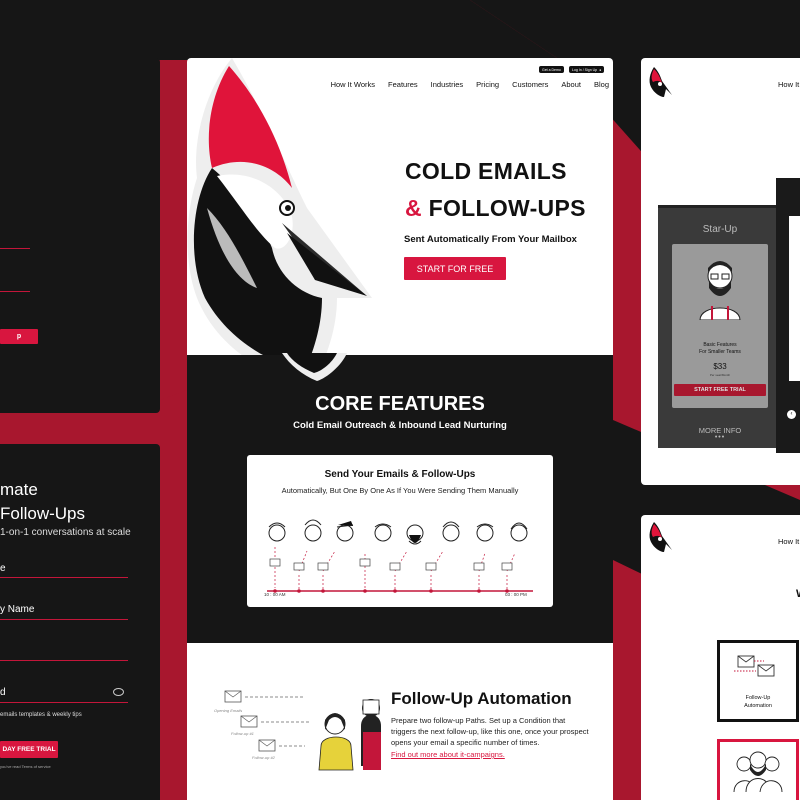 This screenshot has width=800, height=800. What do you see at coordinates (80, 235) in the screenshot?
I see `left-signup-panel: p` at bounding box center [80, 235].